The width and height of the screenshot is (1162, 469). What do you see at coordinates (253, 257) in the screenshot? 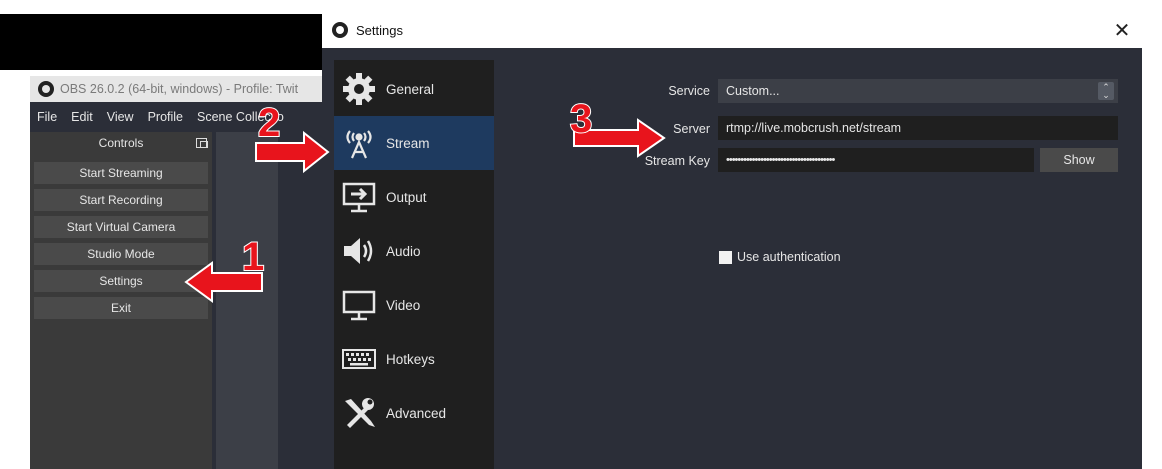
I see `step1-number: 1` at bounding box center [253, 257].